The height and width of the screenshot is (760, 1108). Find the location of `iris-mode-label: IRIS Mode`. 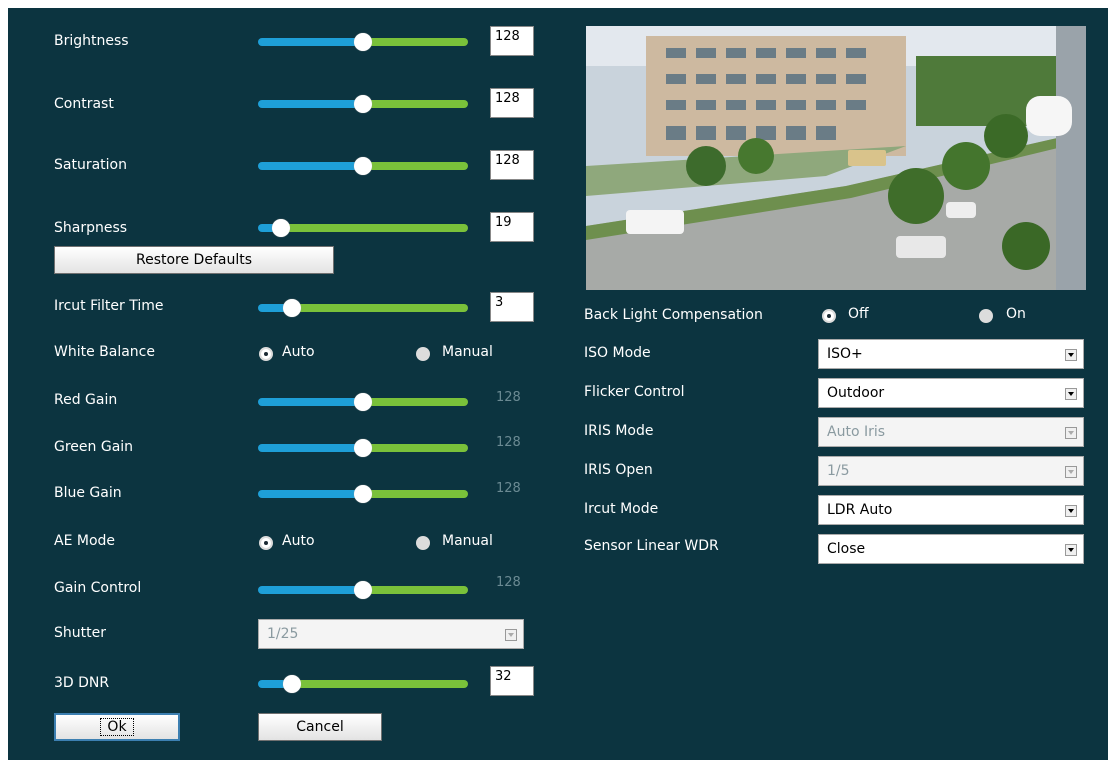

iris-mode-label: IRIS Mode is located at coordinates (619, 431).